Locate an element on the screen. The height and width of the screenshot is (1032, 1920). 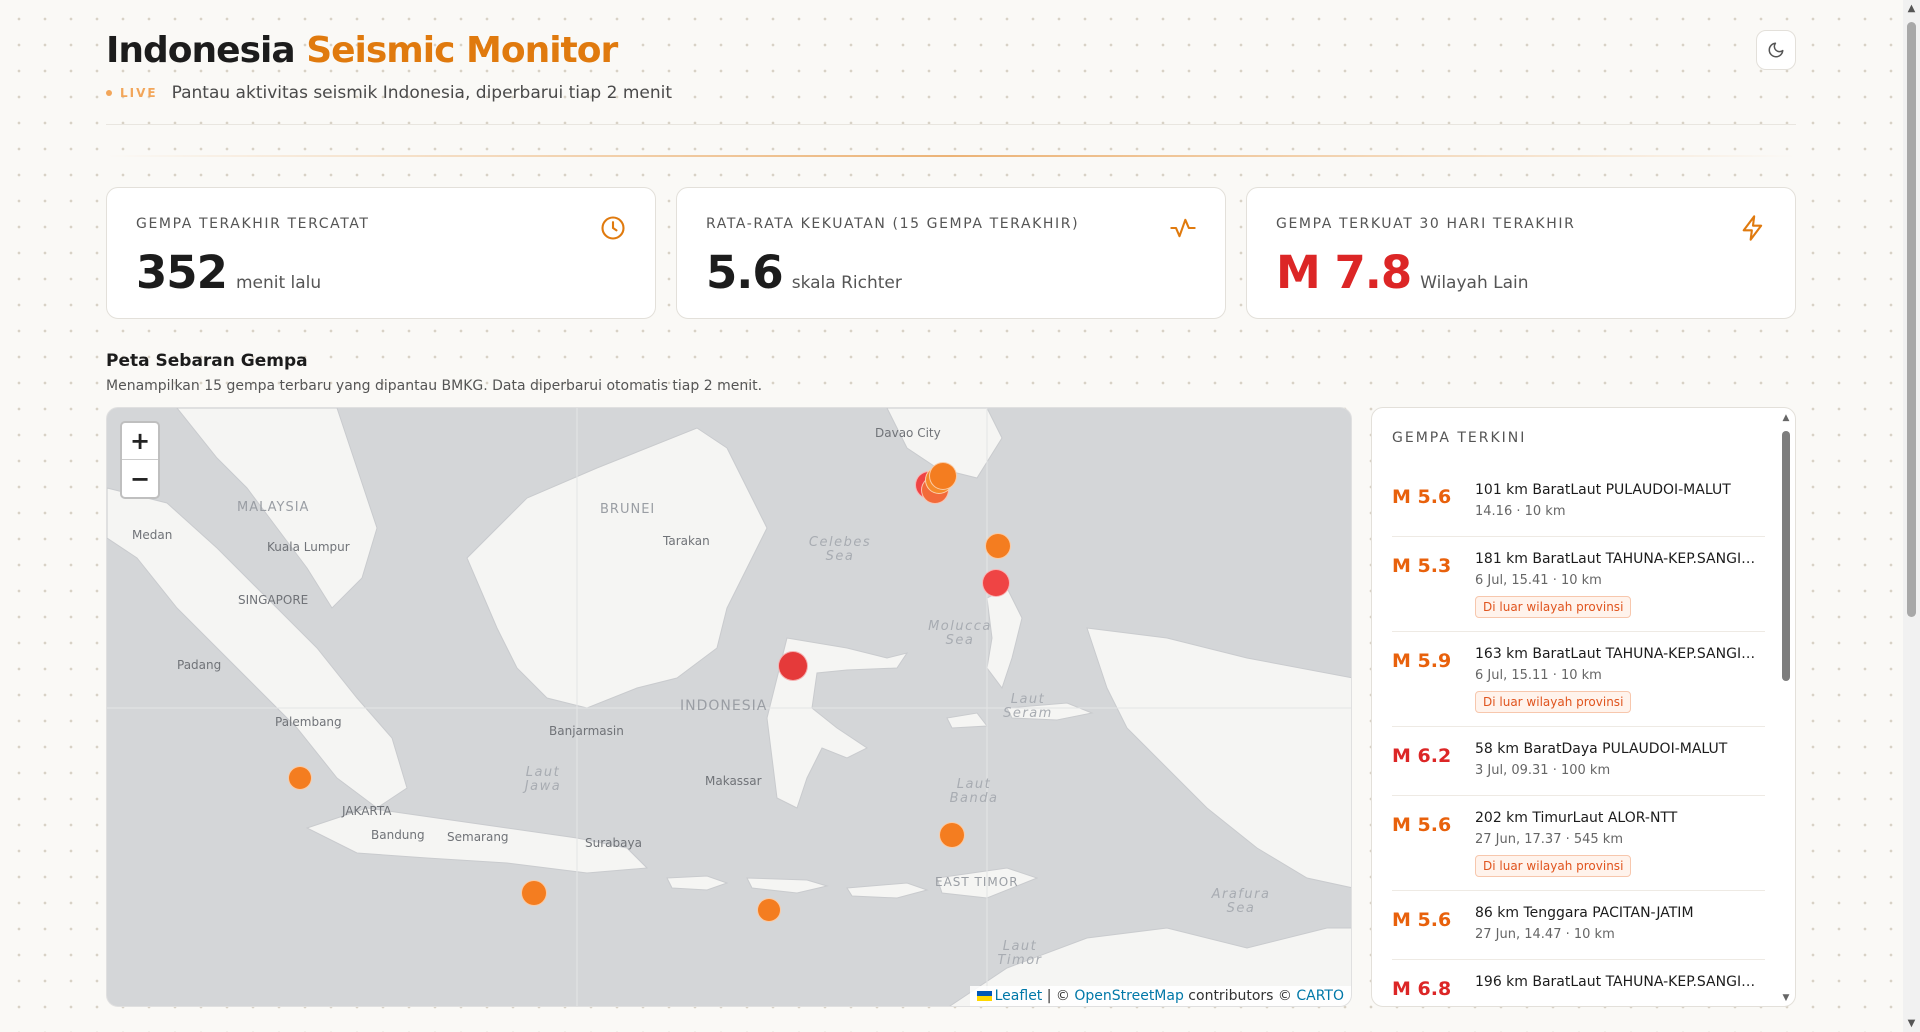
map-label-arafura-sea: Arafura Sea is located at coordinates (1241, 901).